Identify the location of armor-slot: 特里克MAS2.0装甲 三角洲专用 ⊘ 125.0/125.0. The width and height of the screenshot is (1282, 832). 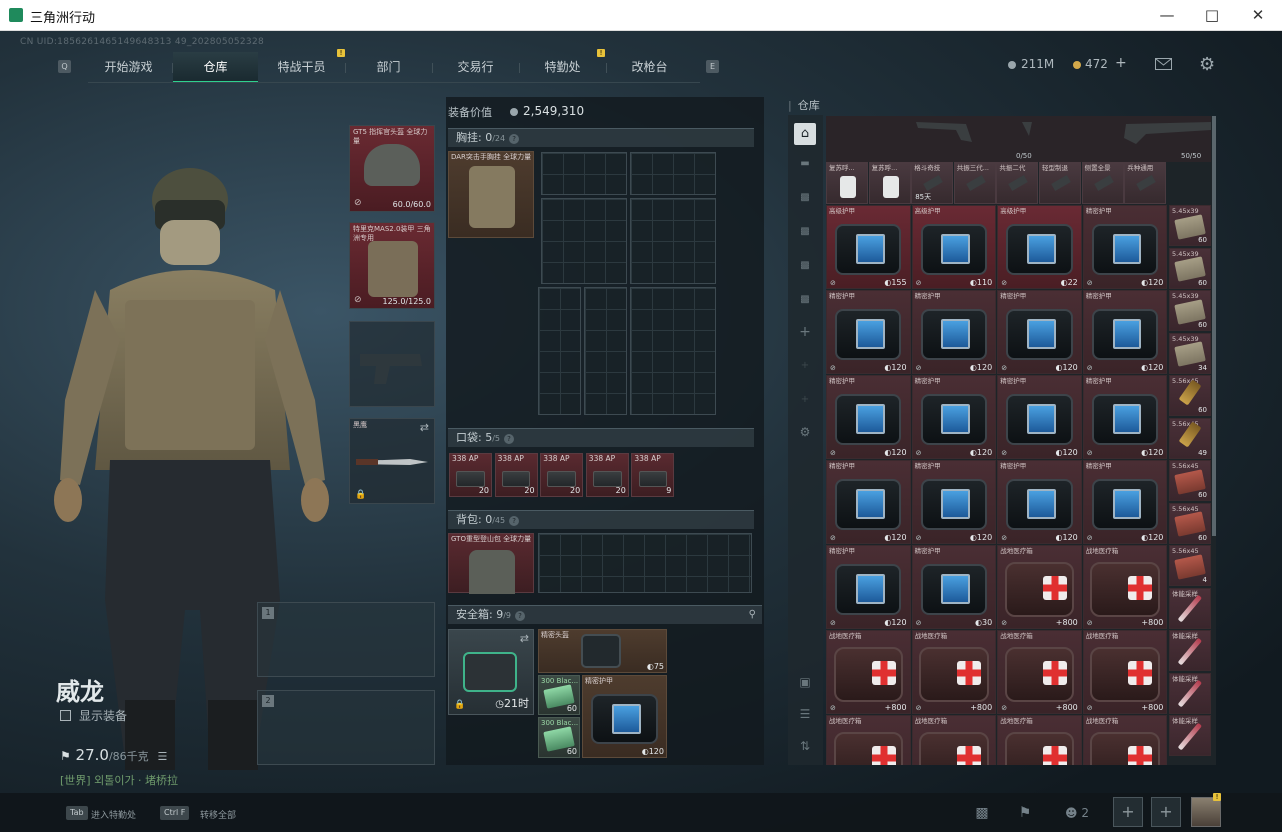
(392, 265).